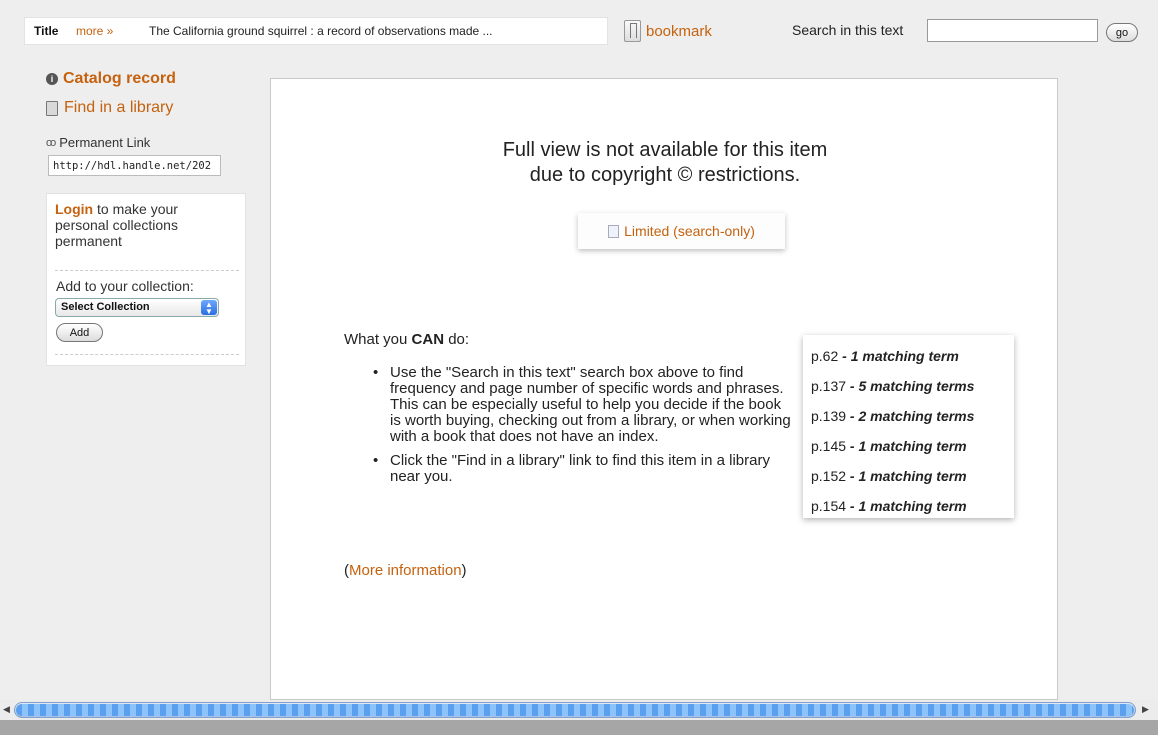 Image resolution: width=1158 pixels, height=735 pixels. Describe the element at coordinates (378, 339) in the screenshot. I see `what-prefix: What you` at that location.